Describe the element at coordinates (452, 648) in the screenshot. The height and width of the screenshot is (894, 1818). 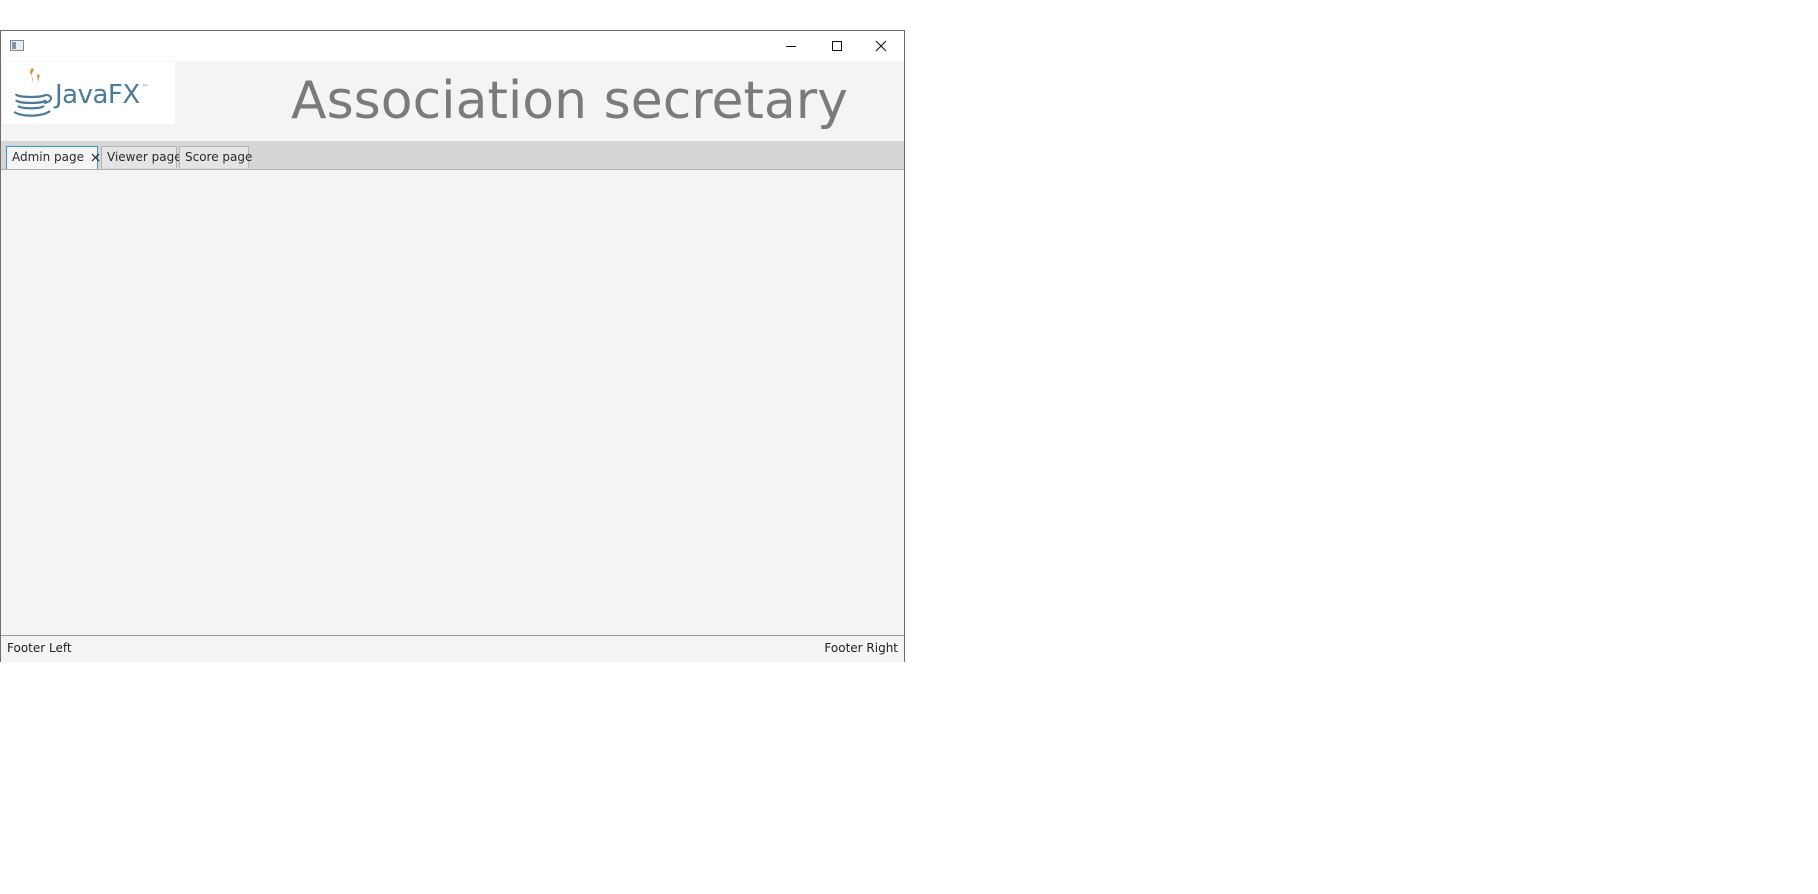
I see `footer: Footer Left Footer Right` at that location.